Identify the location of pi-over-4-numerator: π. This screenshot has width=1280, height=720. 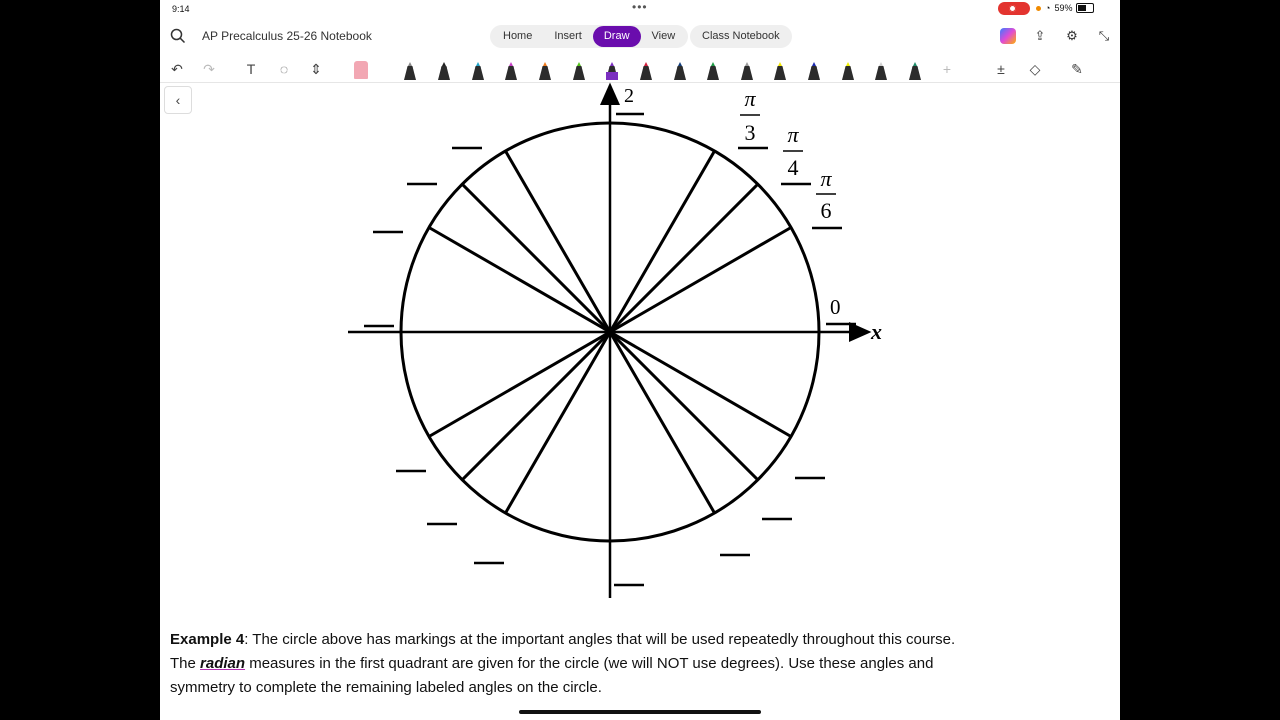
(793, 134).